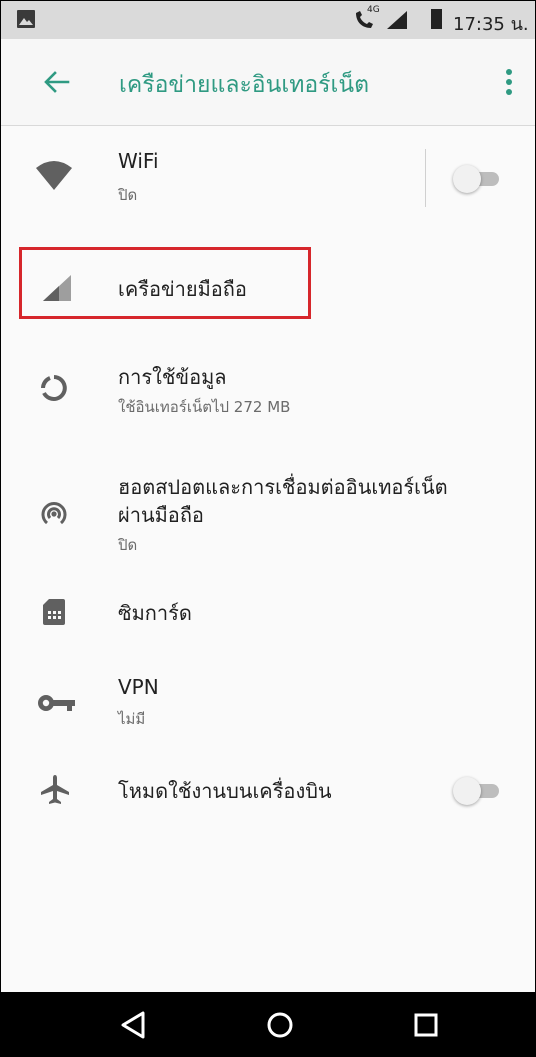  I want to click on data-usage-icon, so click(54, 388).